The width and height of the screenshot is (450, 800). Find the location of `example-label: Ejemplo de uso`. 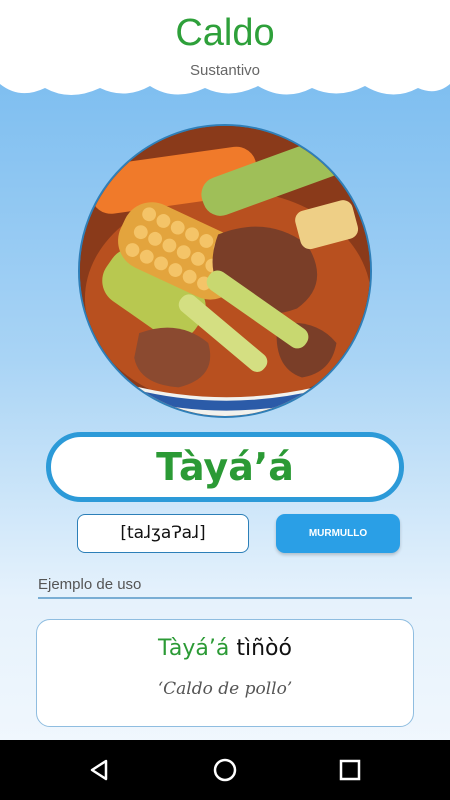

example-label: Ejemplo de uso is located at coordinates (90, 584).